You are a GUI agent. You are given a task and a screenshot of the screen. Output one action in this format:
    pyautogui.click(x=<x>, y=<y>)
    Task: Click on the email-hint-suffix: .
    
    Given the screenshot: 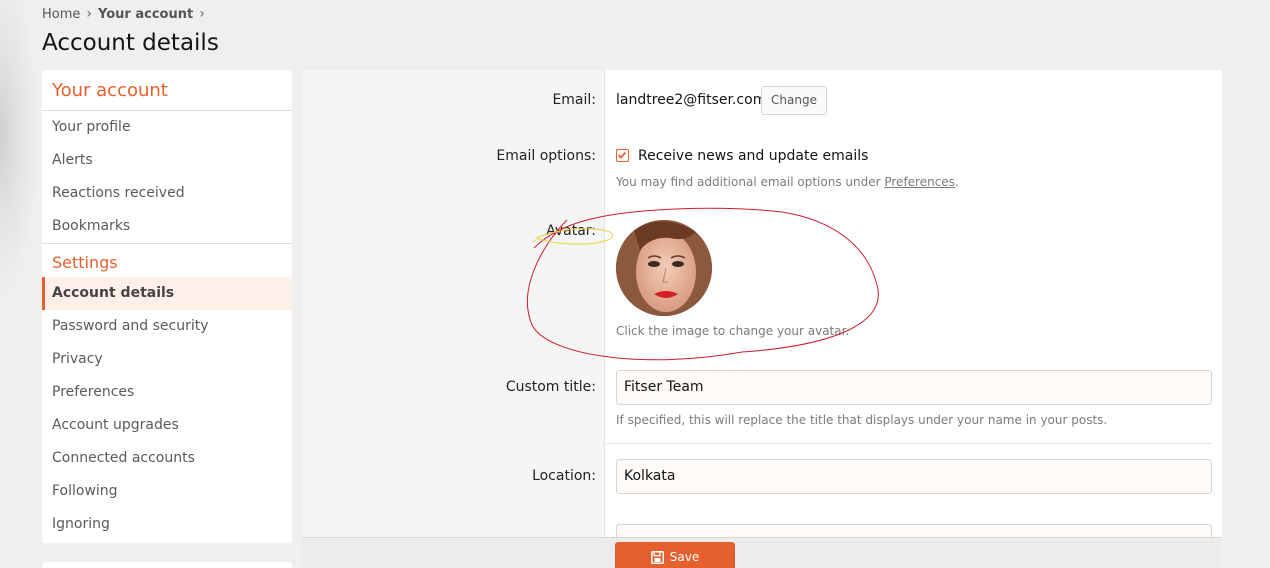 What is the action you would take?
    pyautogui.click(x=956, y=182)
    